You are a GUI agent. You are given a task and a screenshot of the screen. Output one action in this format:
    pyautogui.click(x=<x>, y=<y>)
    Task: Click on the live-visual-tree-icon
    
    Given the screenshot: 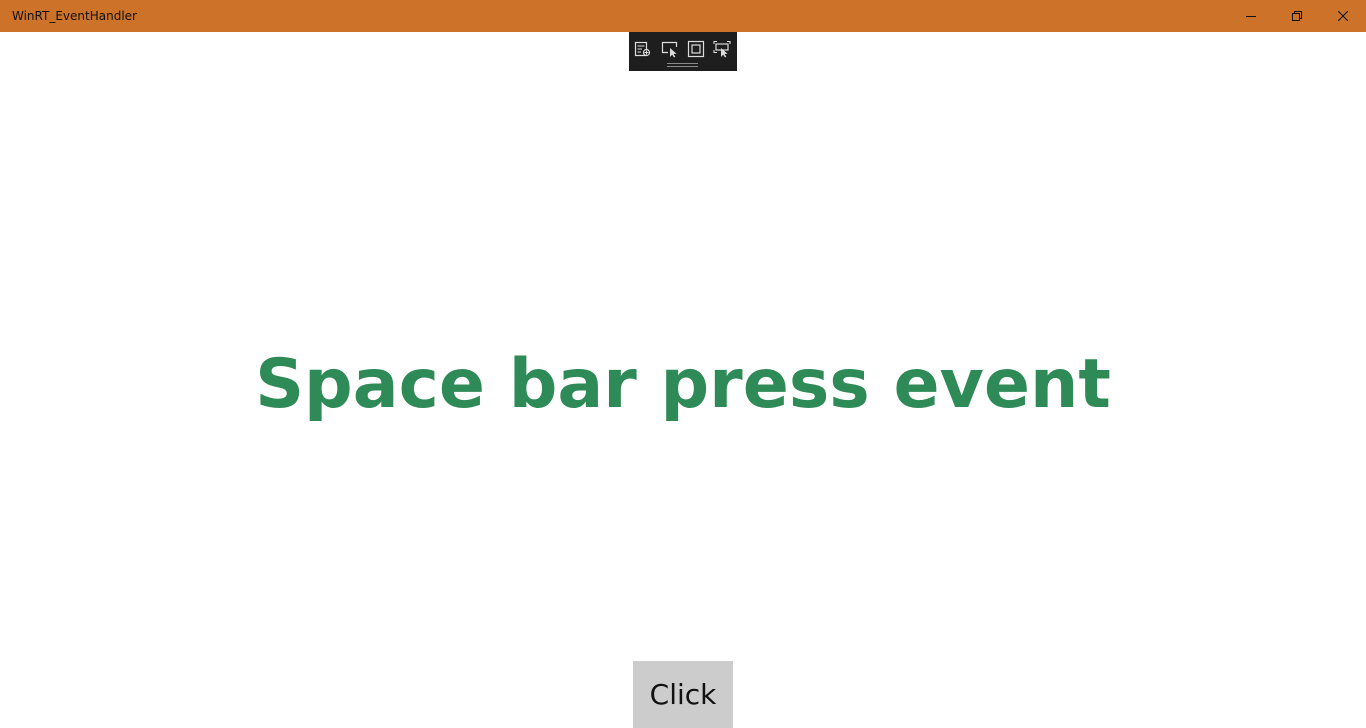 What is the action you would take?
    pyautogui.click(x=643, y=49)
    